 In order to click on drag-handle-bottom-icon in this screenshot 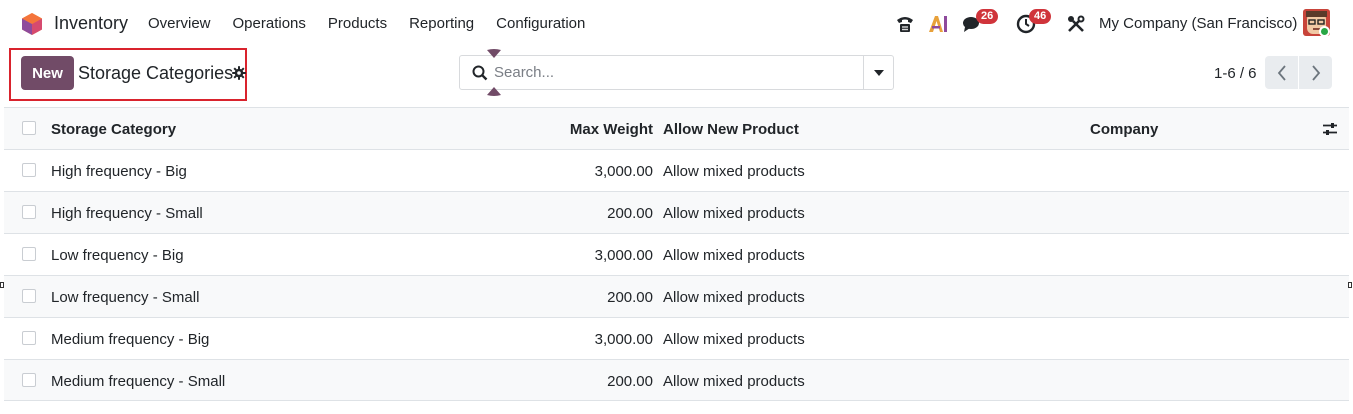, I will do `click(494, 91)`.